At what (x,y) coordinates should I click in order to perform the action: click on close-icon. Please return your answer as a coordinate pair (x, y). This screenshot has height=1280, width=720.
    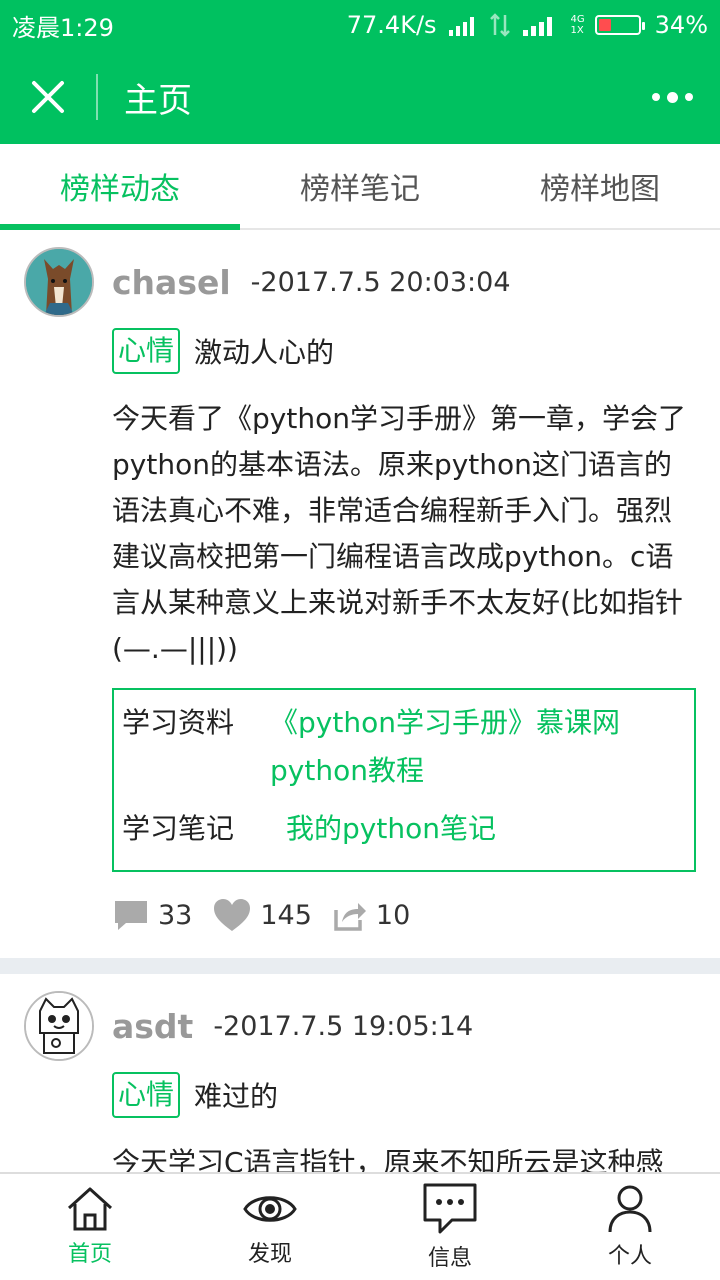
    Looking at the image, I should click on (48, 97).